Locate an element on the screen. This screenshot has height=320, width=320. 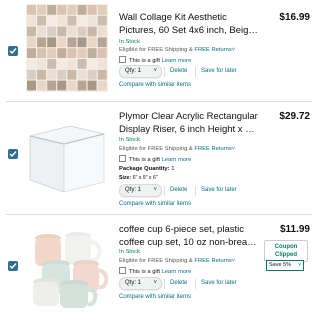
photo-collage-icon is located at coordinates (67, 48).